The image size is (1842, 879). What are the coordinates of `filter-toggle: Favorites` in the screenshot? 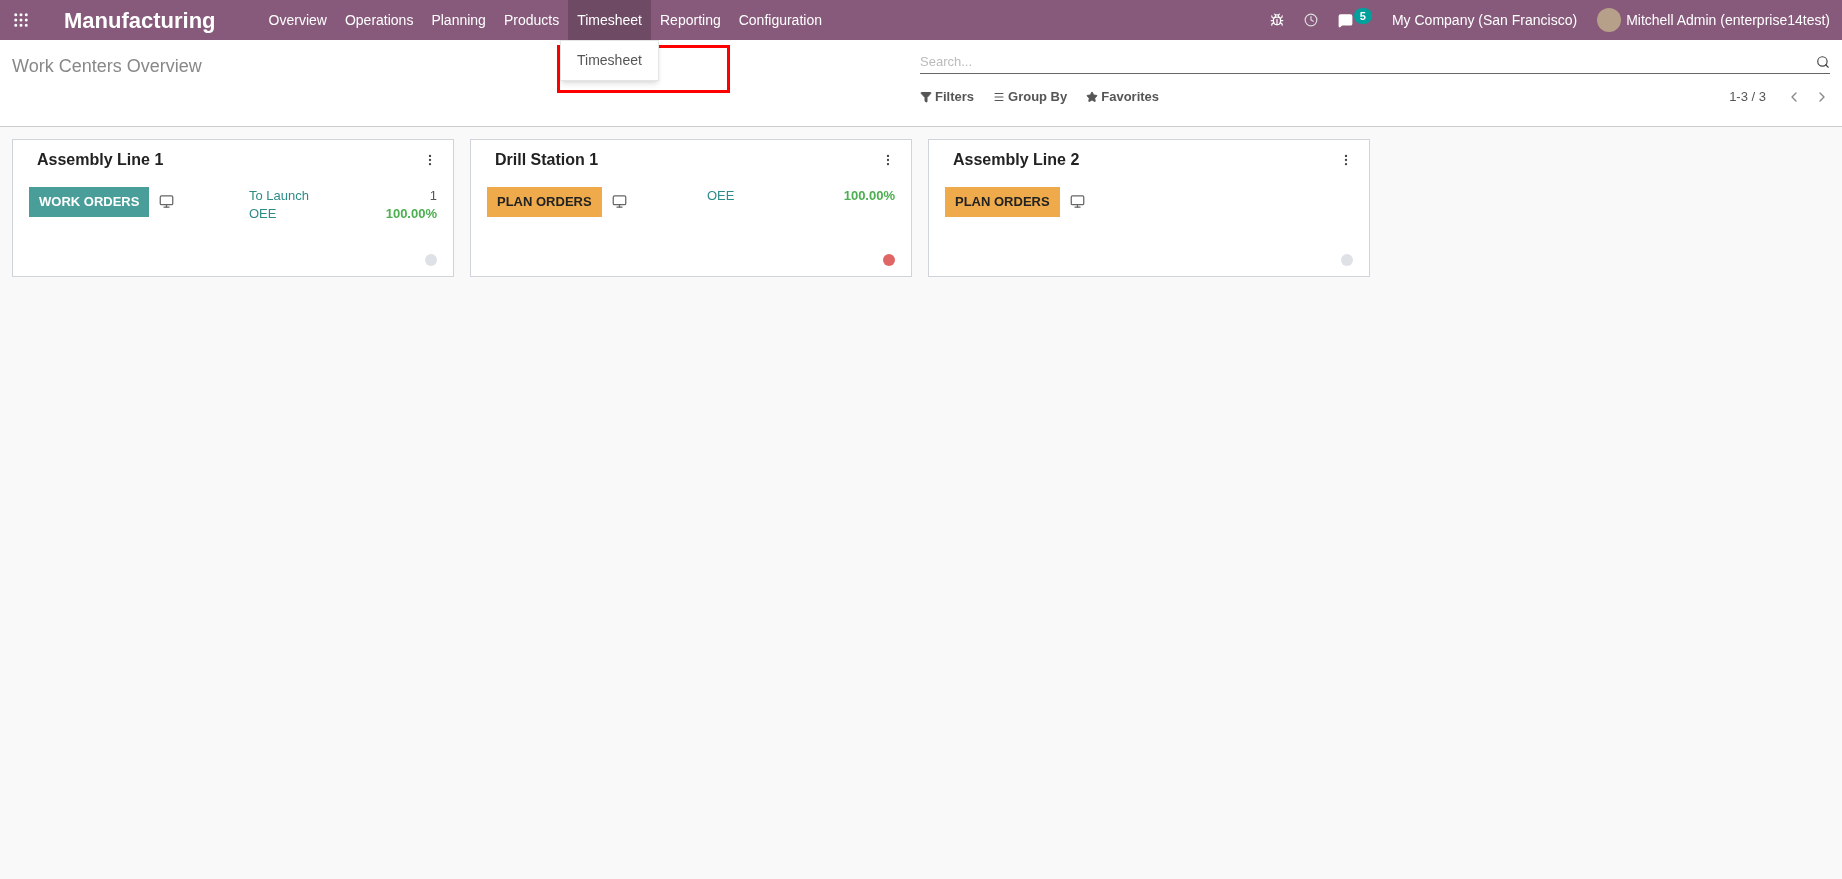 It's located at (1123, 97).